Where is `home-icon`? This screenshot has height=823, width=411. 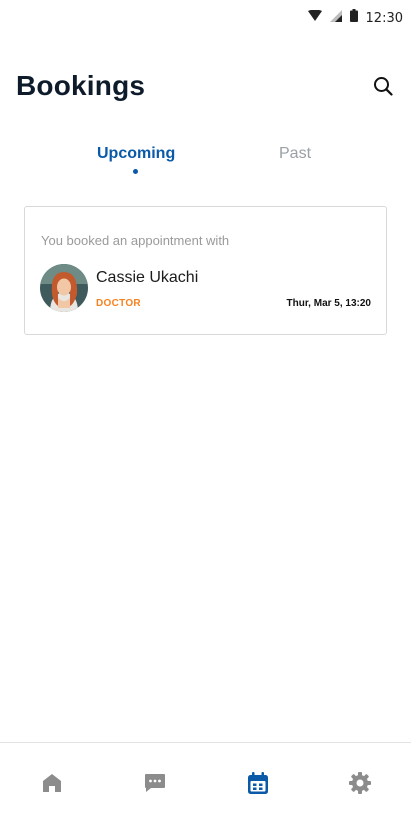
home-icon is located at coordinates (52, 785).